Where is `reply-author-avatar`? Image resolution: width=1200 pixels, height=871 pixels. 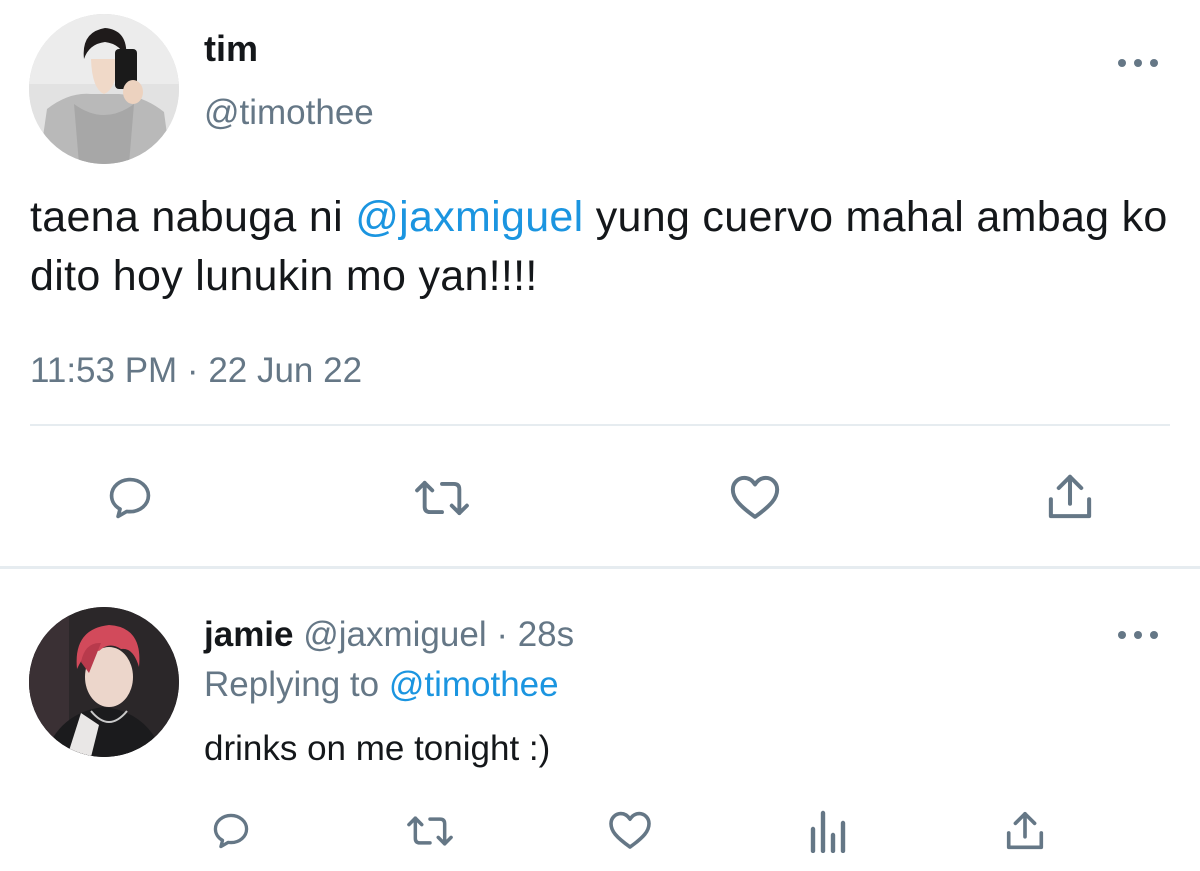 reply-author-avatar is located at coordinates (104, 682).